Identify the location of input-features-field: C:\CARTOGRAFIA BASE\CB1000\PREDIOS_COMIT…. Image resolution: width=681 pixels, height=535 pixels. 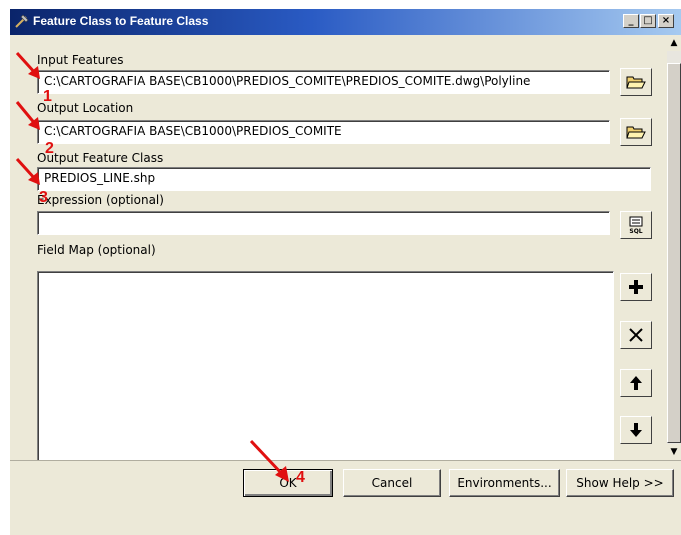
(323, 82).